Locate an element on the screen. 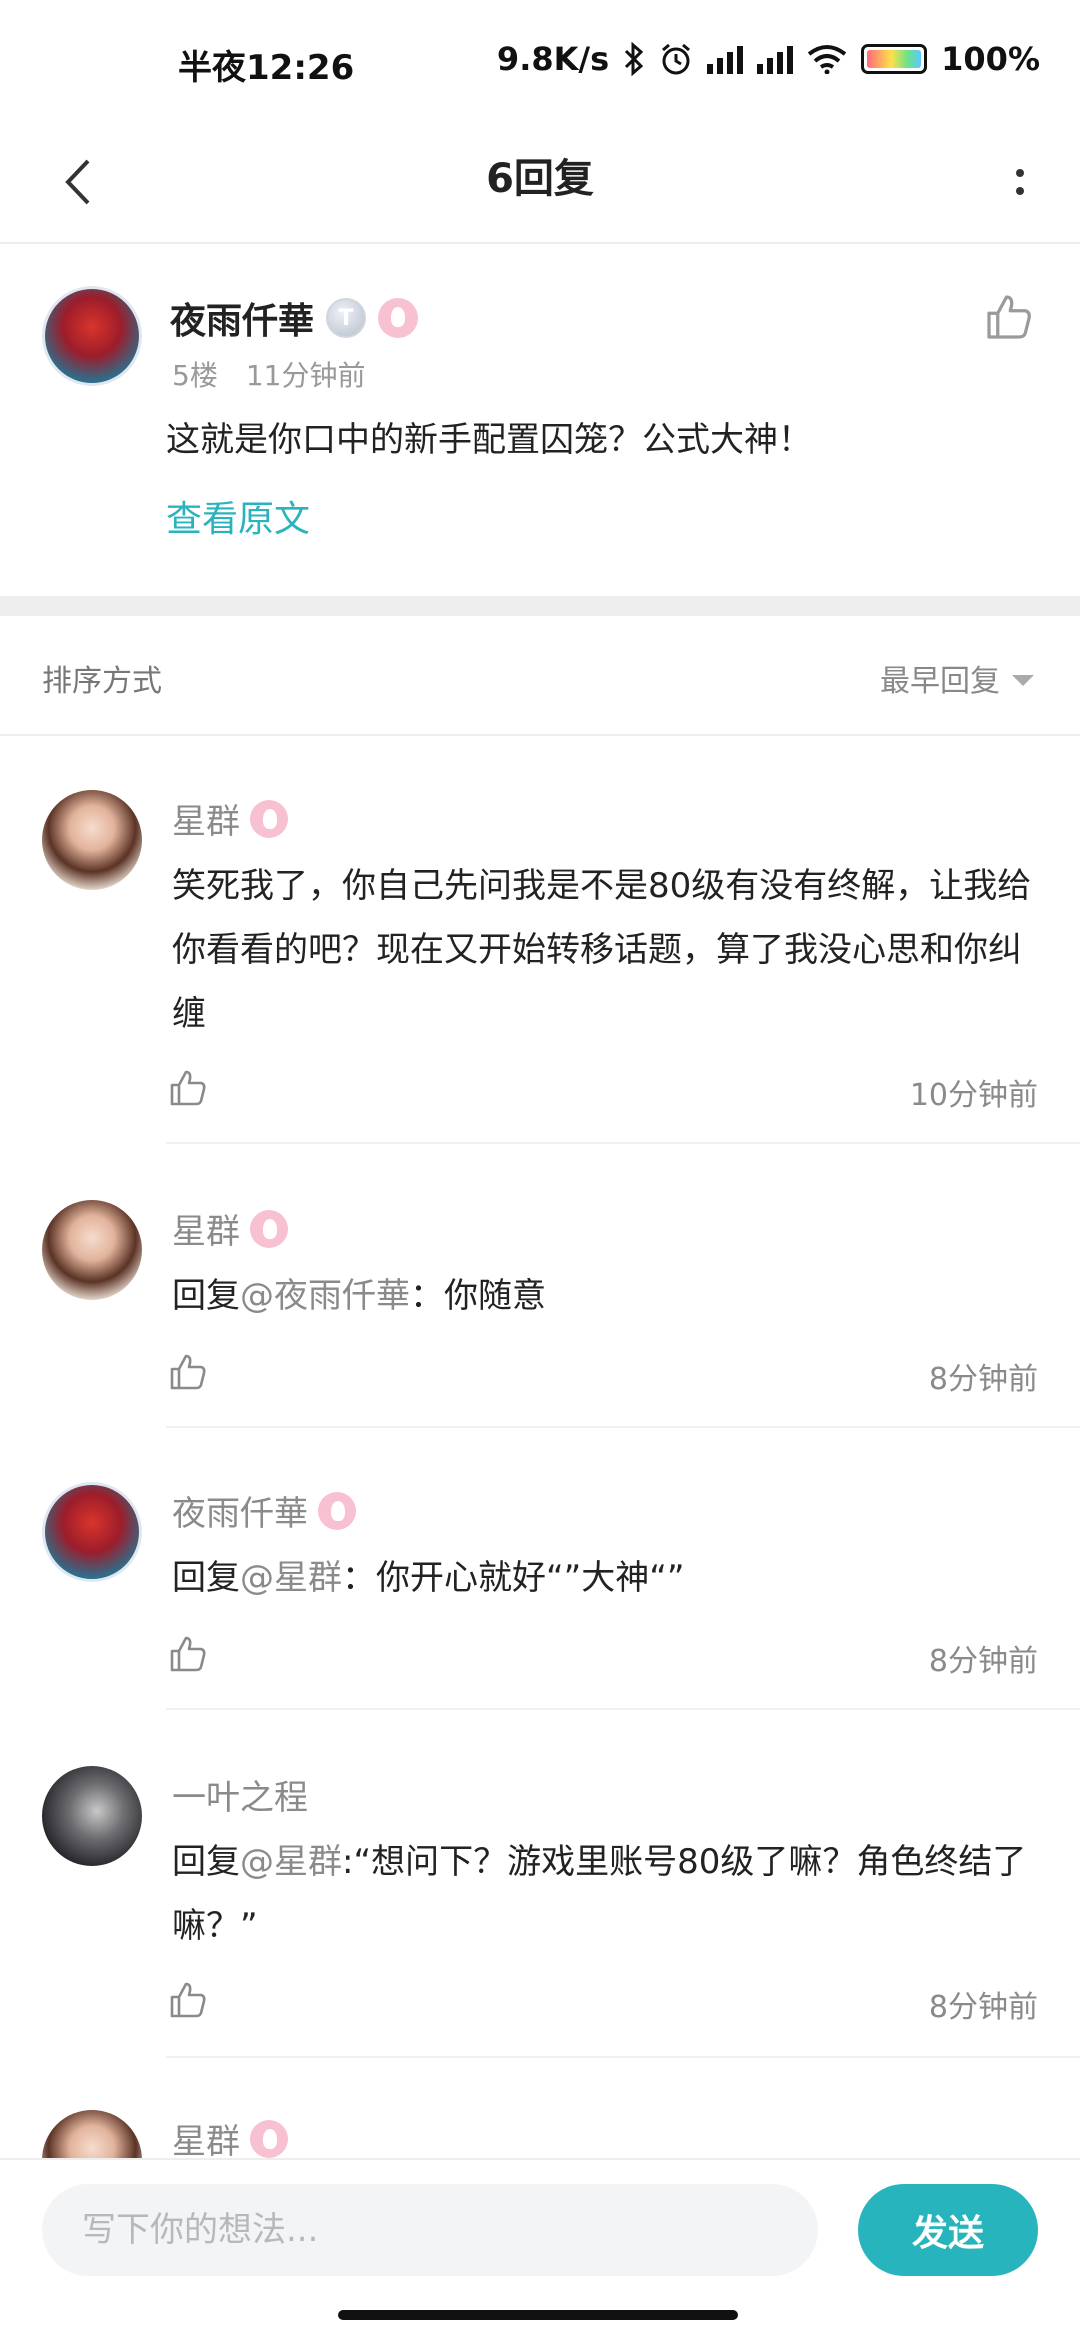  view-original-link: 查看原文 is located at coordinates (238, 516).